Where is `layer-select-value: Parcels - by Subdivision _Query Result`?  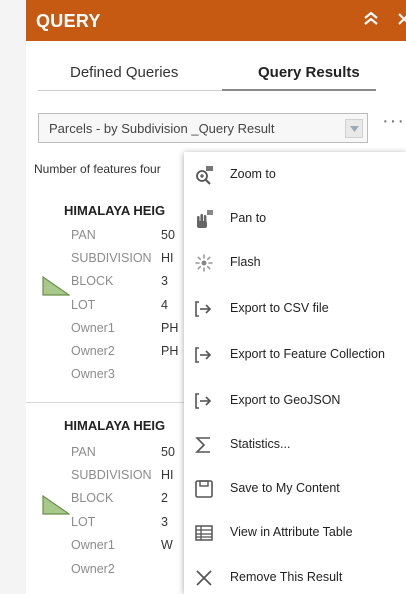
layer-select-value: Parcels - by Subdivision _Query Result is located at coordinates (162, 128).